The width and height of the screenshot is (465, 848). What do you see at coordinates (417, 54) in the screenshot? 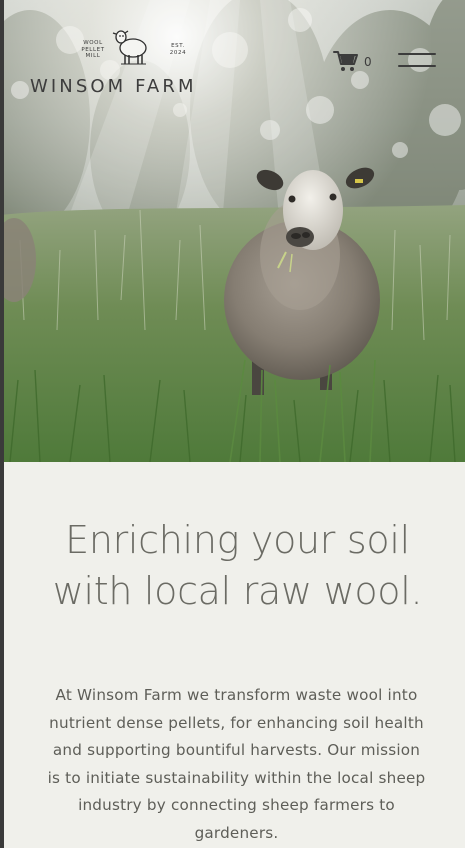
I see `hamburger-menu-icon-line-top` at bounding box center [417, 54].